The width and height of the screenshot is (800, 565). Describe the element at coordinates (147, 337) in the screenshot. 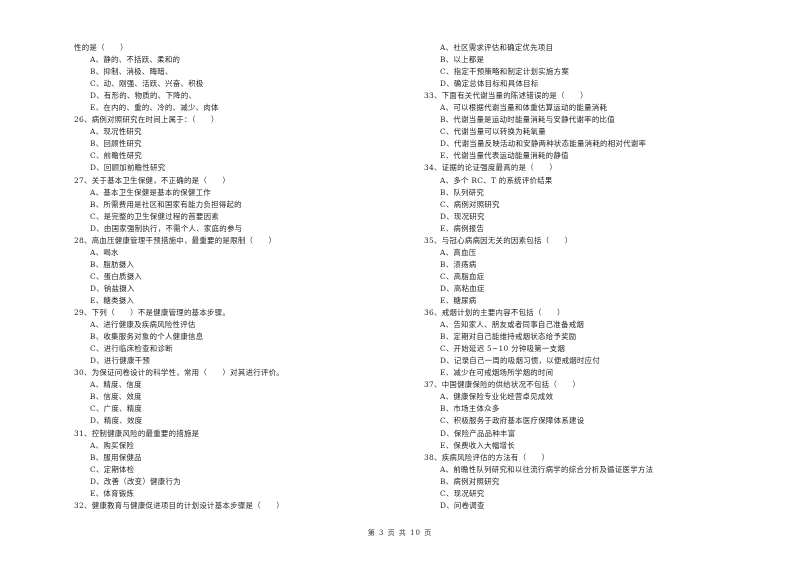

I see `answer-option: B、收集服务对象的个人健康信息` at that location.